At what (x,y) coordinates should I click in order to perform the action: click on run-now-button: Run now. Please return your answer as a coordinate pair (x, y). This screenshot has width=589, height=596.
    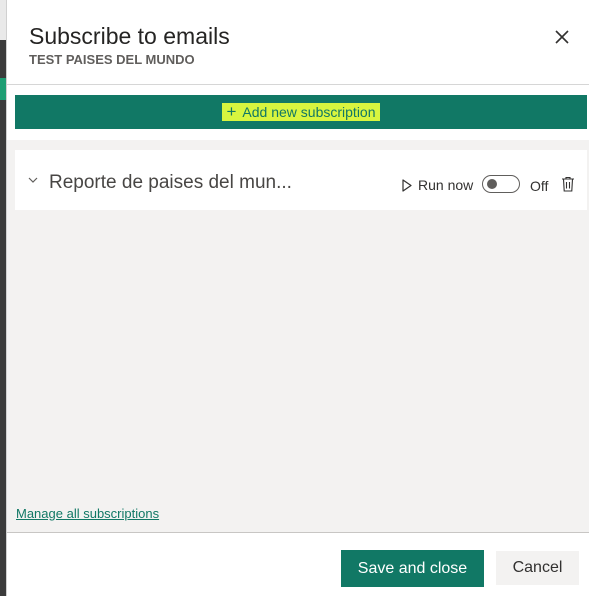
    Looking at the image, I should click on (437, 185).